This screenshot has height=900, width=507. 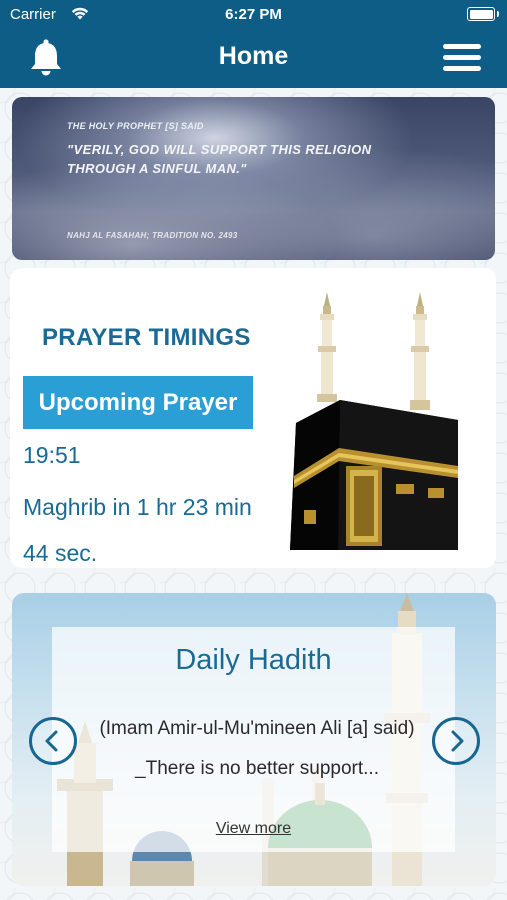 What do you see at coordinates (483, 14) in the screenshot?
I see `battery-icon` at bounding box center [483, 14].